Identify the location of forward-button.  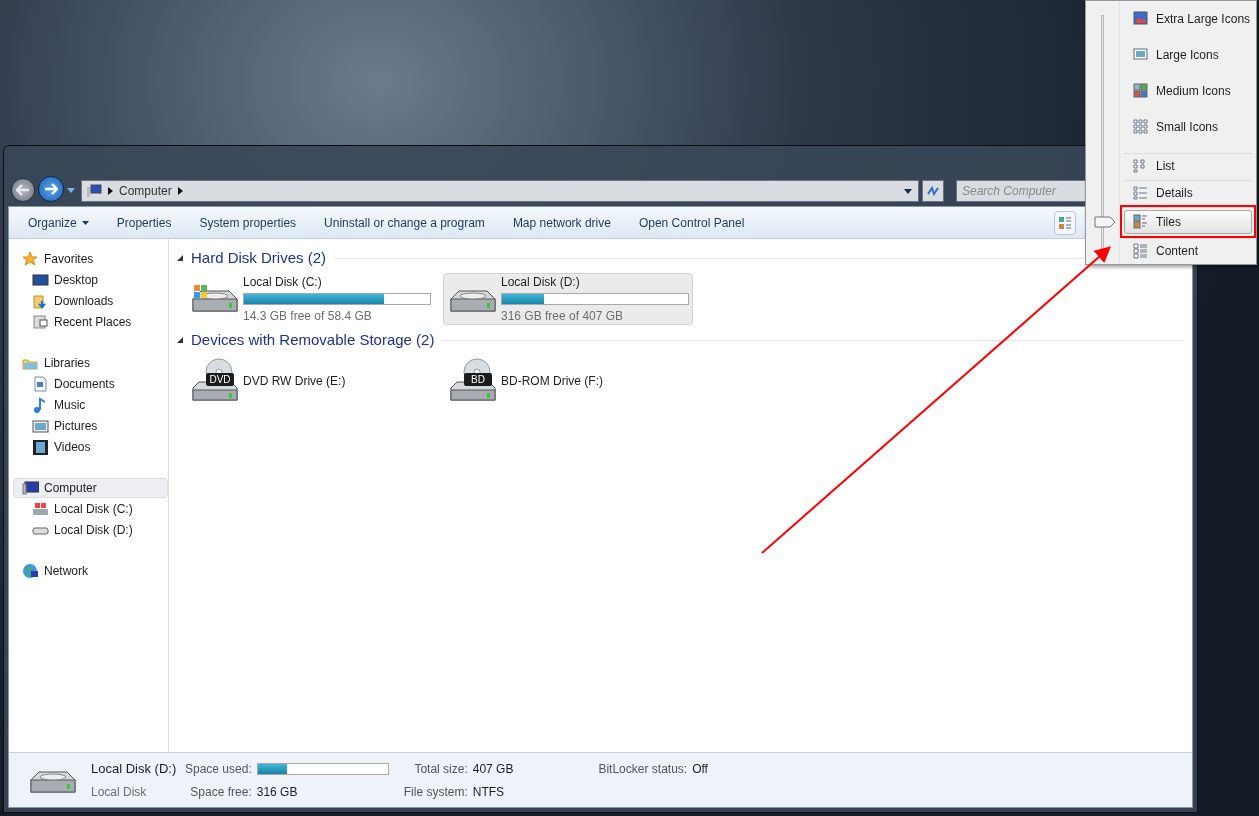
(51, 189).